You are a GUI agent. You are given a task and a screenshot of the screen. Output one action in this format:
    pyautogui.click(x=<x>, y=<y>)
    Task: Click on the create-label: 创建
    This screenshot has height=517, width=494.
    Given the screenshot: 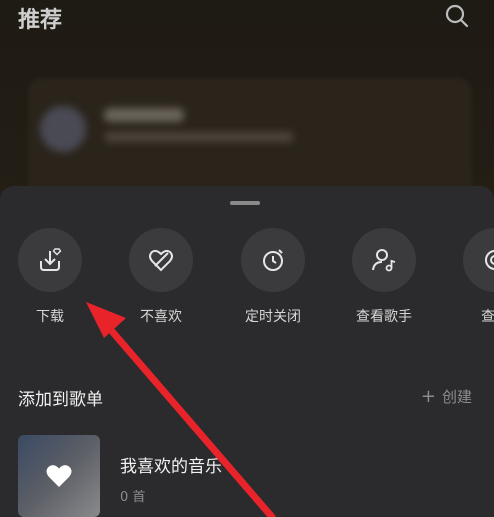 What is the action you would take?
    pyautogui.click(x=456, y=397)
    